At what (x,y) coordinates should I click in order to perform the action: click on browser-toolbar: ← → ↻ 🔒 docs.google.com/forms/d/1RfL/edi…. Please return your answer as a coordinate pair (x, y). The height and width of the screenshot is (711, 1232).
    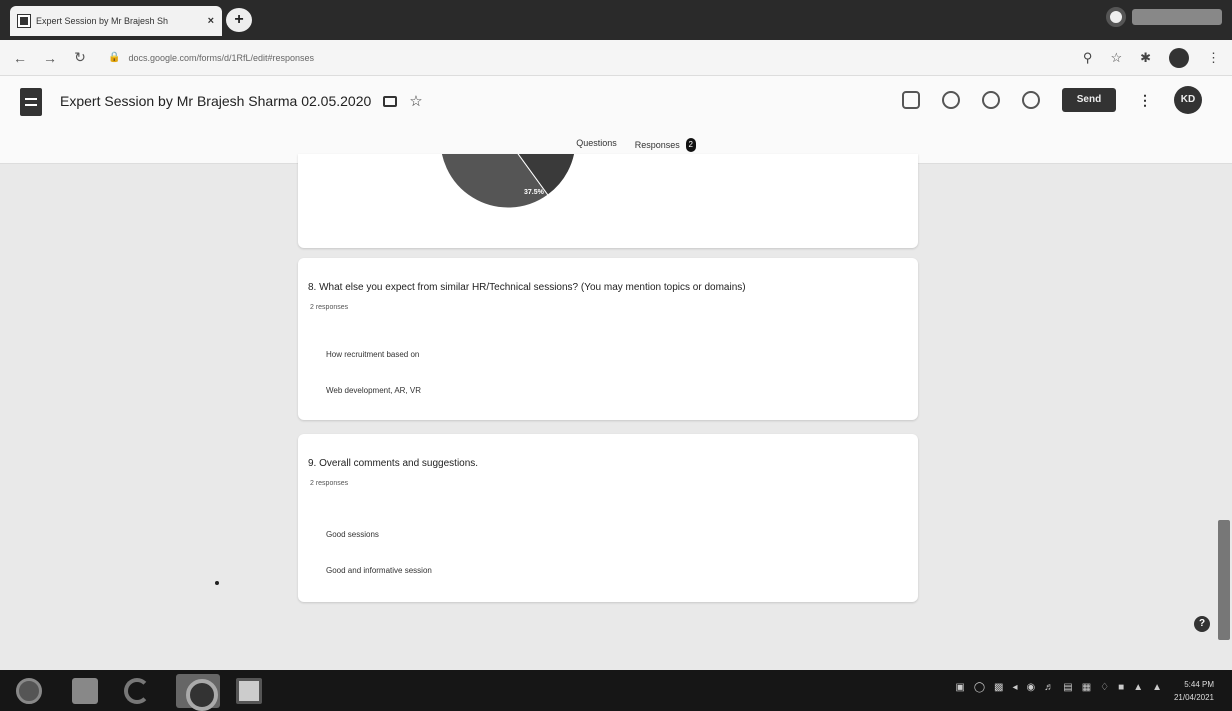
    Looking at the image, I should click on (616, 58).